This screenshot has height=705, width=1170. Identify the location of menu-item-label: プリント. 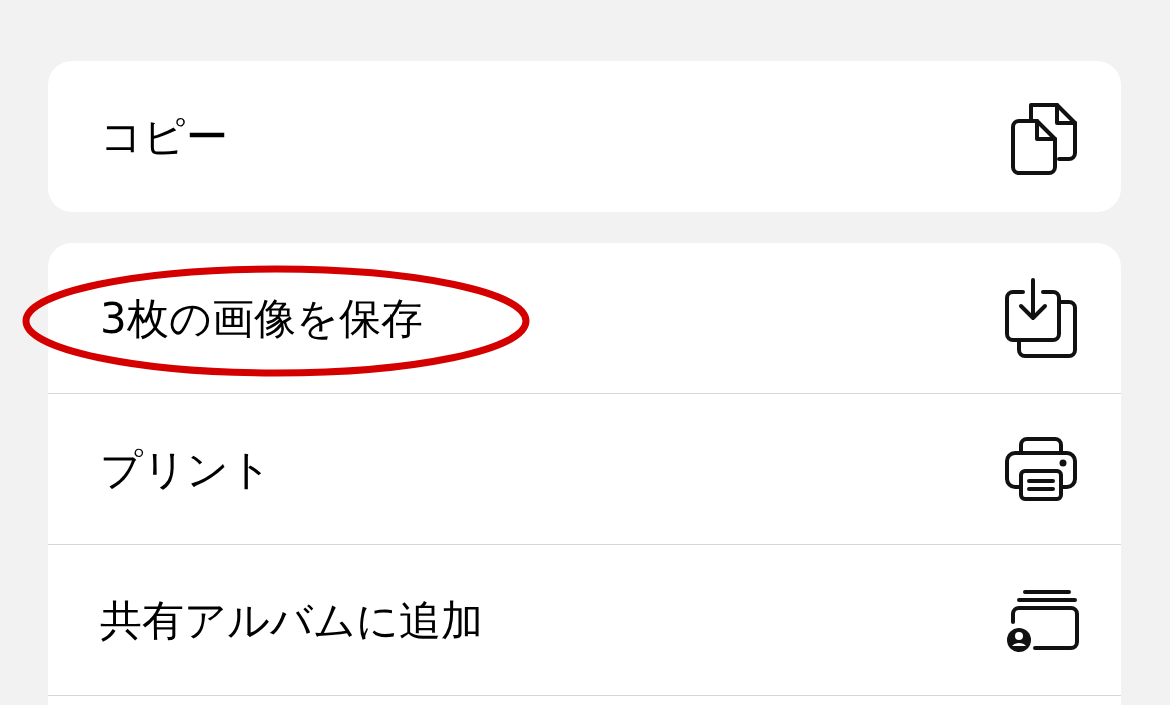
(186, 469).